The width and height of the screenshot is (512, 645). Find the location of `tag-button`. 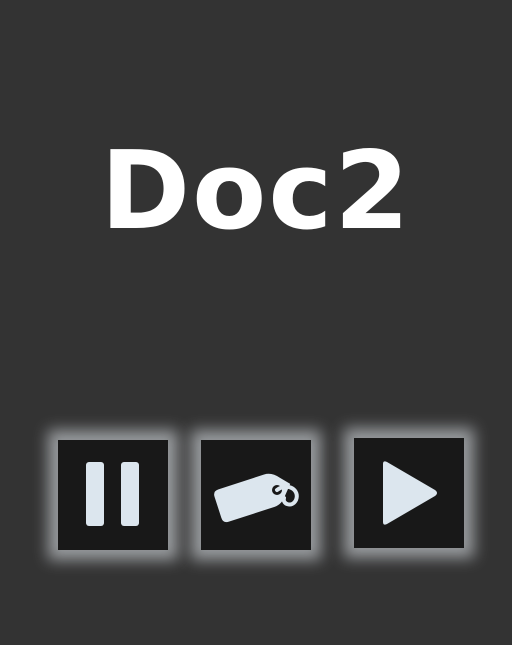

tag-button is located at coordinates (256, 495).